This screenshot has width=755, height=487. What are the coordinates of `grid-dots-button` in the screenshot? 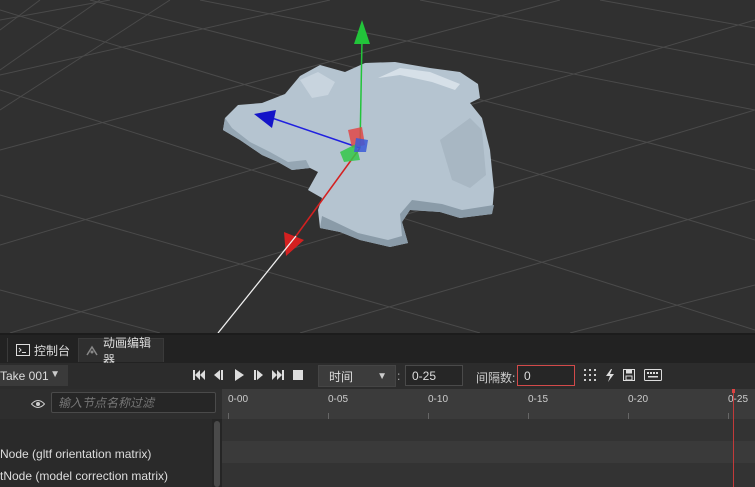 It's located at (590, 375).